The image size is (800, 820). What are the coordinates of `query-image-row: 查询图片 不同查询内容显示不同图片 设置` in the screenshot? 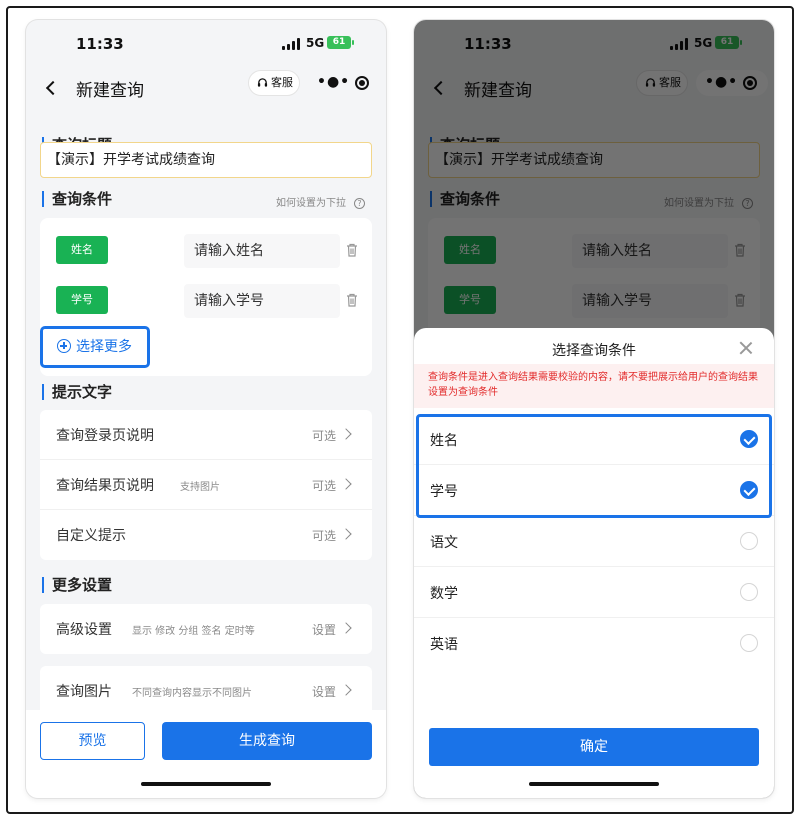 It's located at (206, 691).